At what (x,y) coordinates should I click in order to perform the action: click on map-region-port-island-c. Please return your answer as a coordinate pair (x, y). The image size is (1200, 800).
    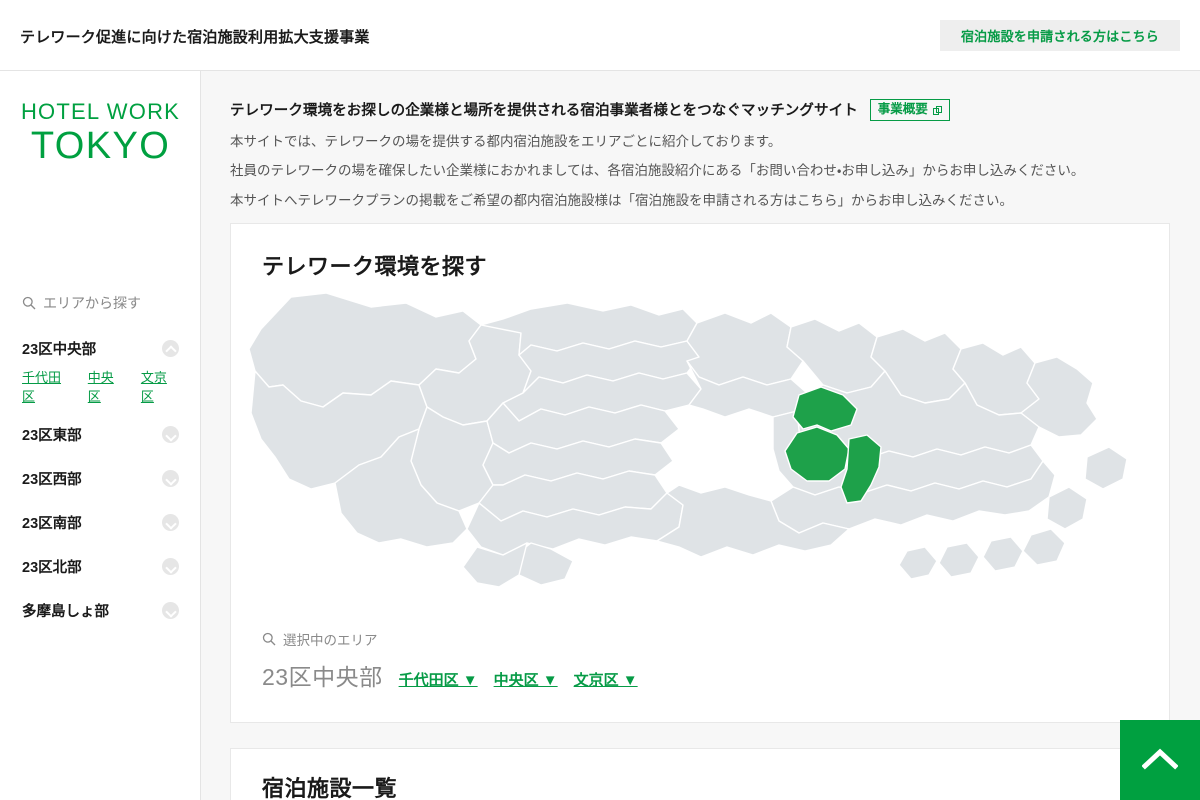
    Looking at the image, I should click on (959, 560).